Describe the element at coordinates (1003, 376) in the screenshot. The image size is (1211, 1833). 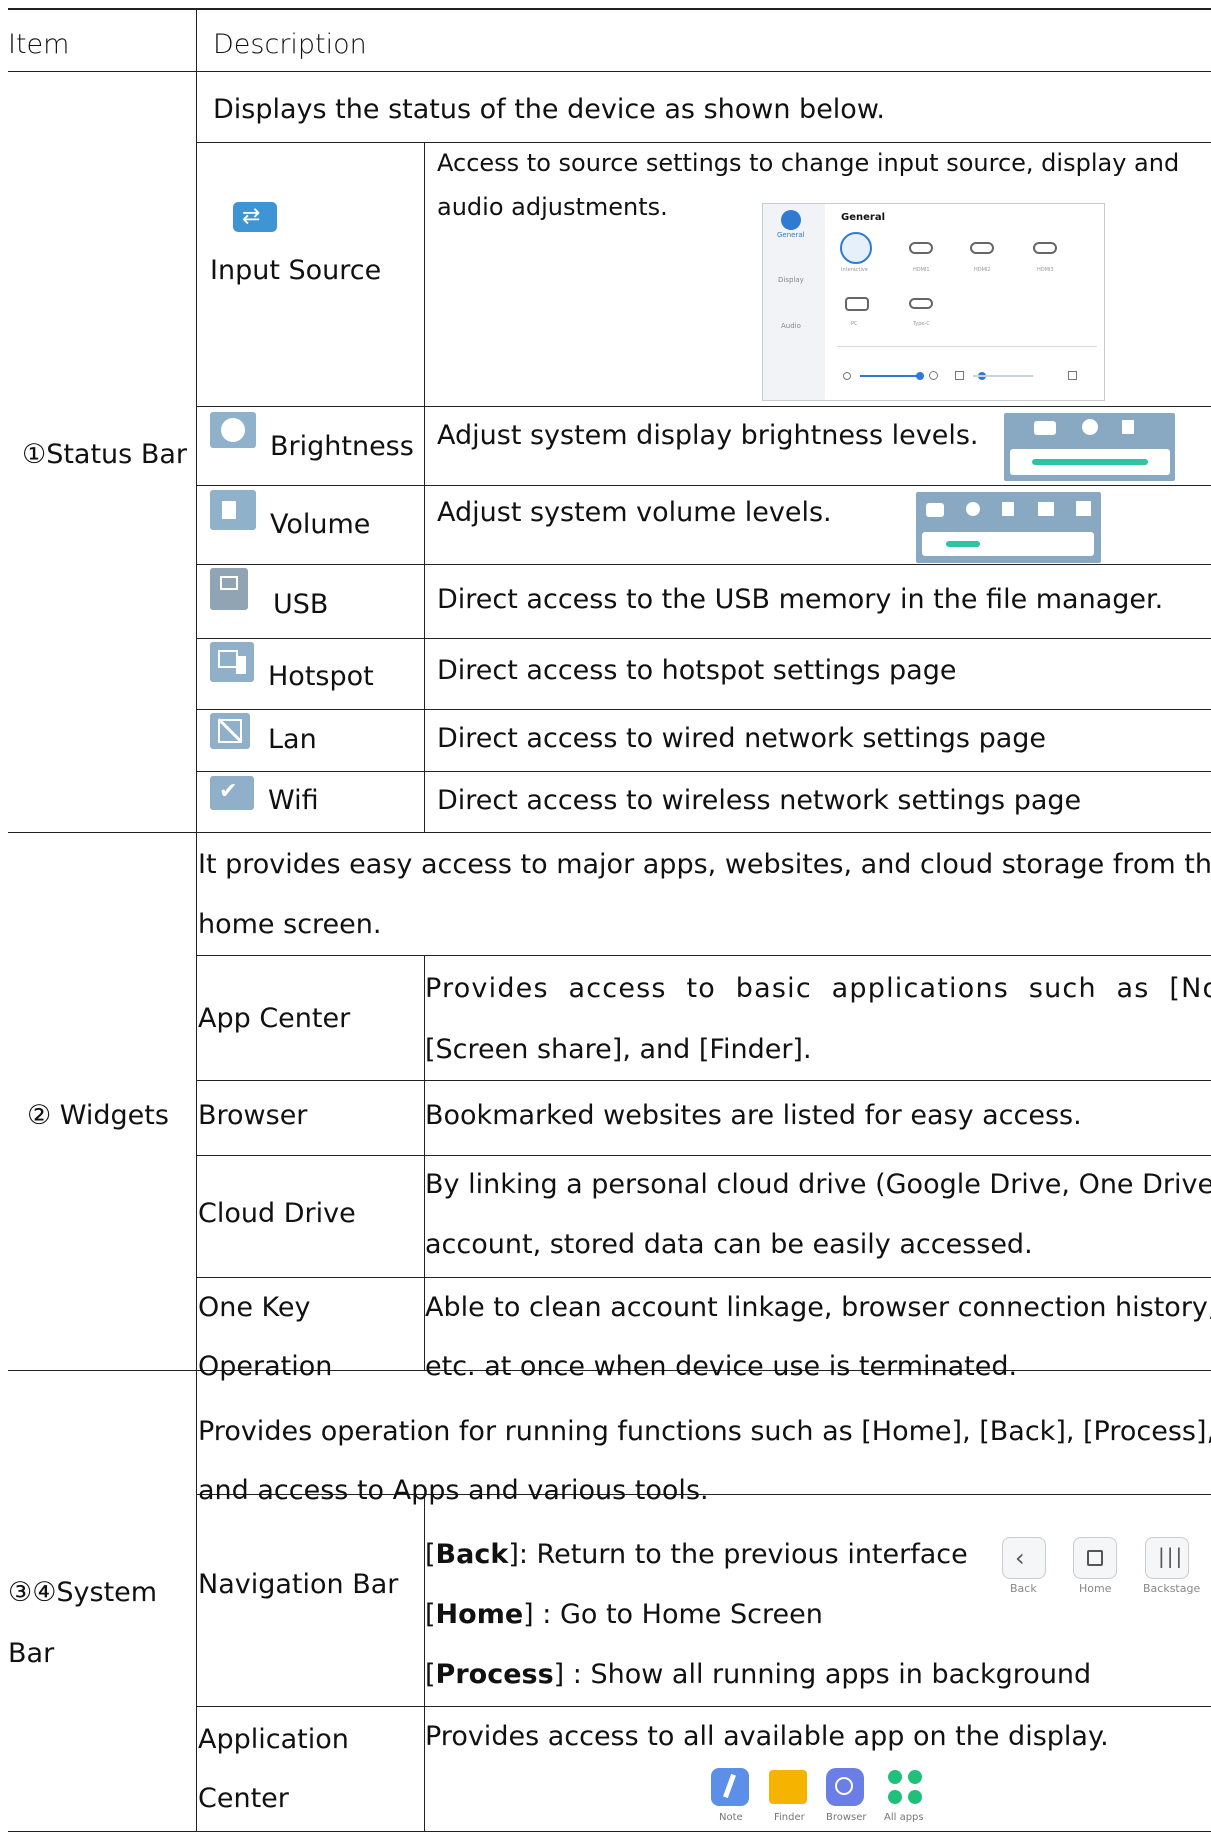
I see `screenshot-volume-slider` at that location.